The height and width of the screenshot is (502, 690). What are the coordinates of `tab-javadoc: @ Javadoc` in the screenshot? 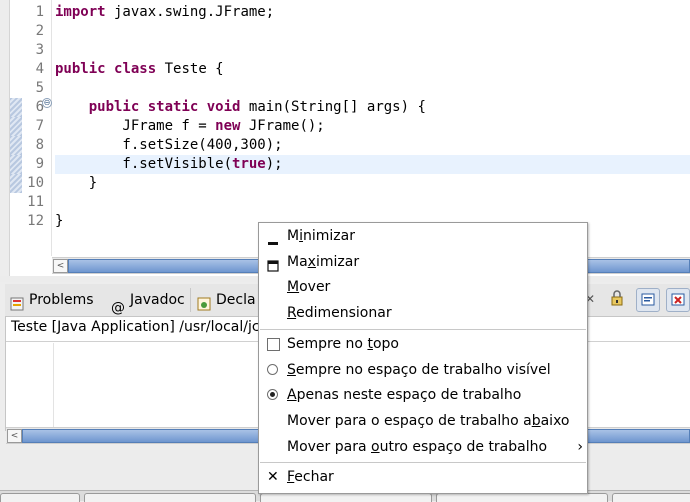 It's located at (148, 300).